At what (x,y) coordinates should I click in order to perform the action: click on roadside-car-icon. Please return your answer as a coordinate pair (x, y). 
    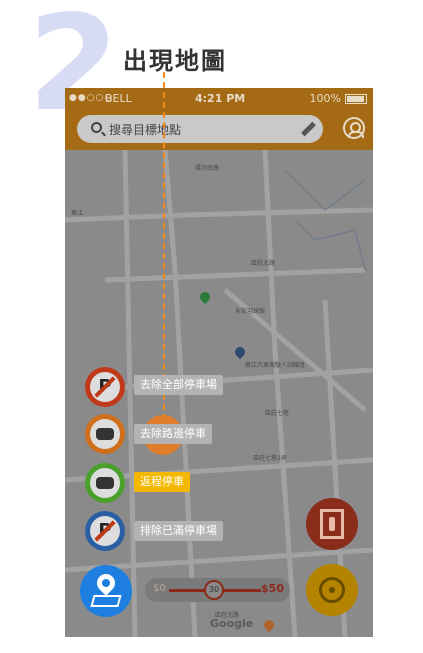
    Looking at the image, I should click on (105, 434).